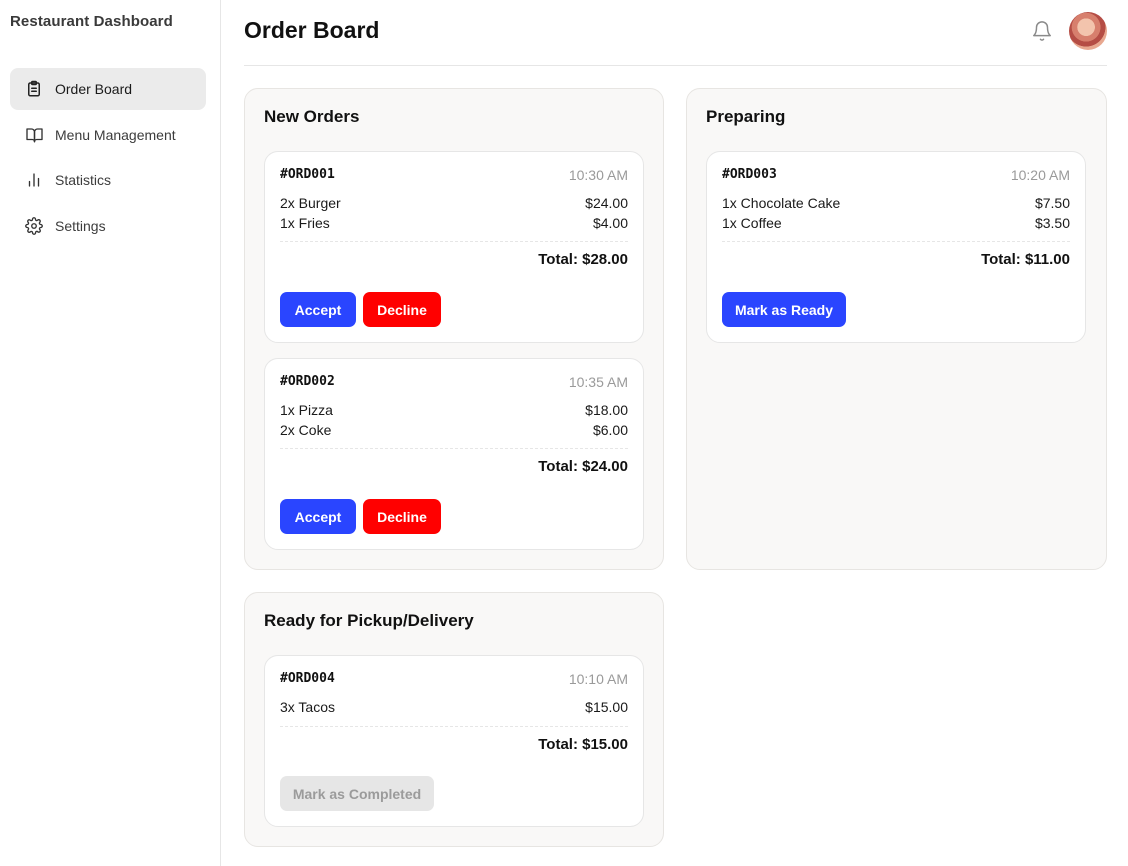 This screenshot has width=1128, height=866. What do you see at coordinates (746, 116) in the screenshot?
I see `column-title: Preparing` at bounding box center [746, 116].